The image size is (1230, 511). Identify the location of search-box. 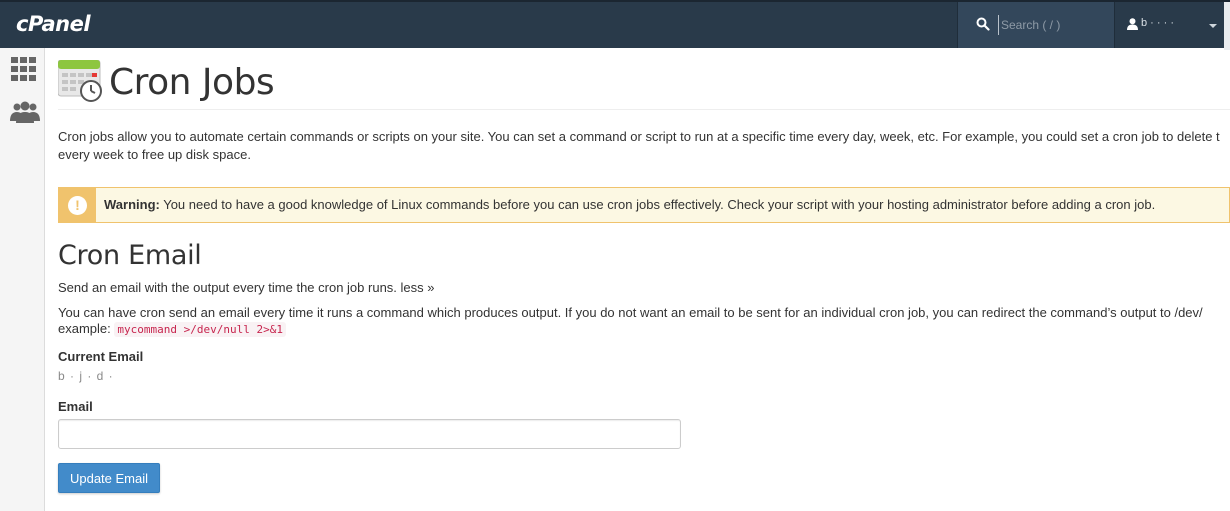
(1035, 25).